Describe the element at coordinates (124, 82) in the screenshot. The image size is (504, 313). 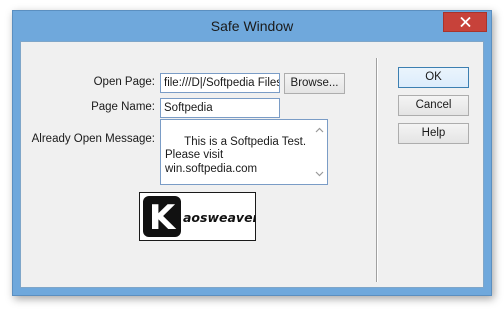
I see `open-page-label: Open Page:` at that location.